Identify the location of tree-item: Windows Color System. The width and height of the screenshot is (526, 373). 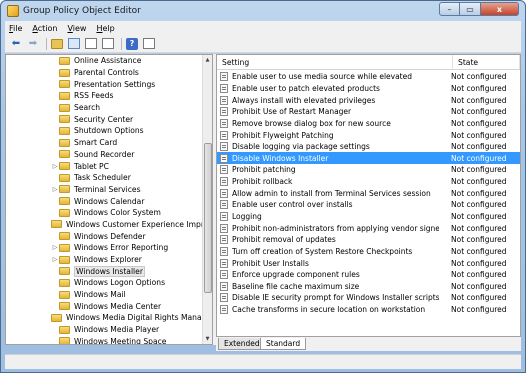
(104, 213).